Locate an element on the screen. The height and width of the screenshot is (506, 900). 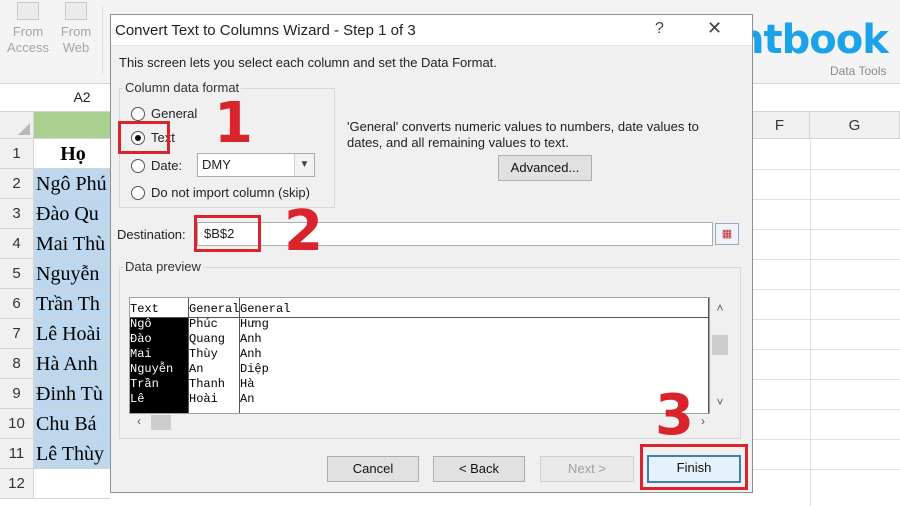
date-format-select: DMY ▼ is located at coordinates (256, 165).